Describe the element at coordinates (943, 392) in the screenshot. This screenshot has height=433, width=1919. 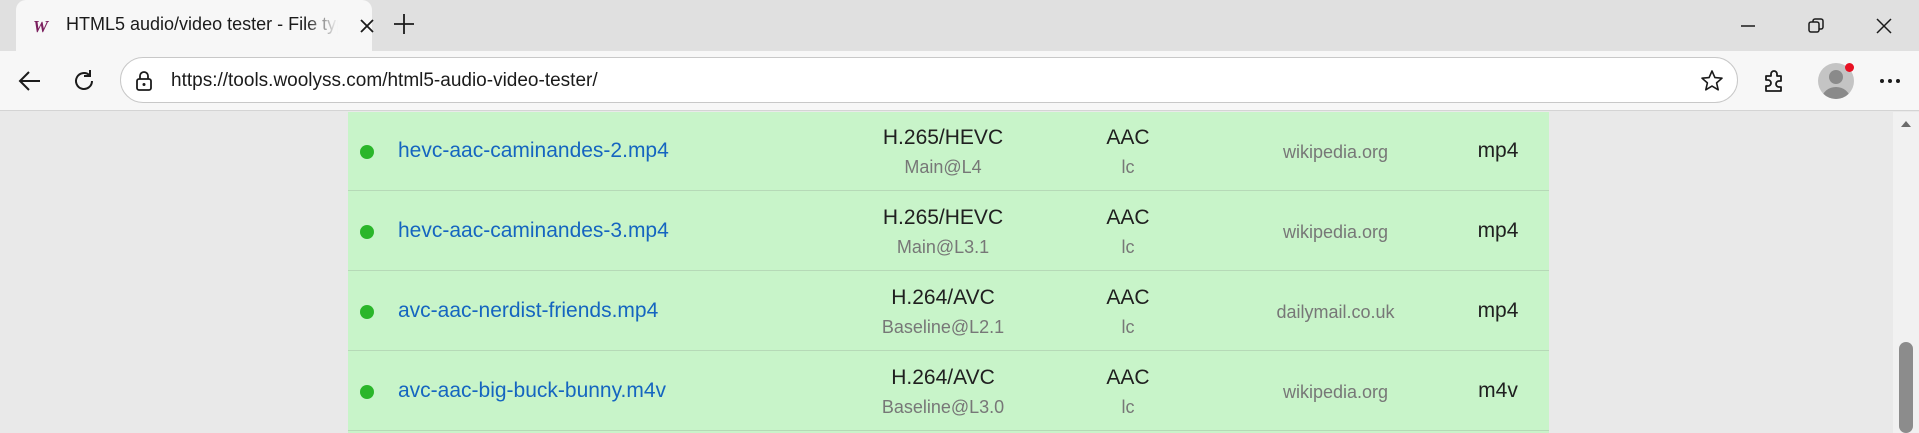
I see `video-codec-cell: H.264/AVC Baseline@L3.0` at that location.